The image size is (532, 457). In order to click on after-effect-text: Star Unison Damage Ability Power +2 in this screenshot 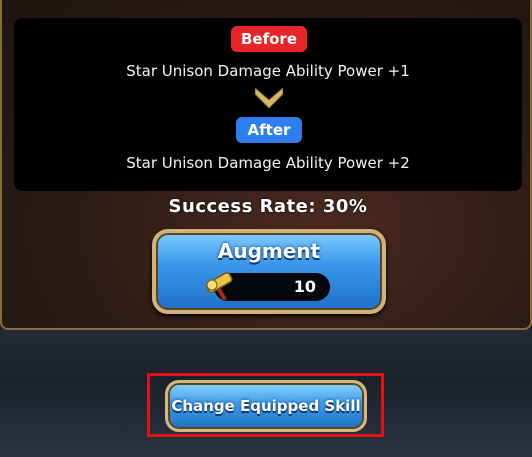, I will do `click(268, 163)`.